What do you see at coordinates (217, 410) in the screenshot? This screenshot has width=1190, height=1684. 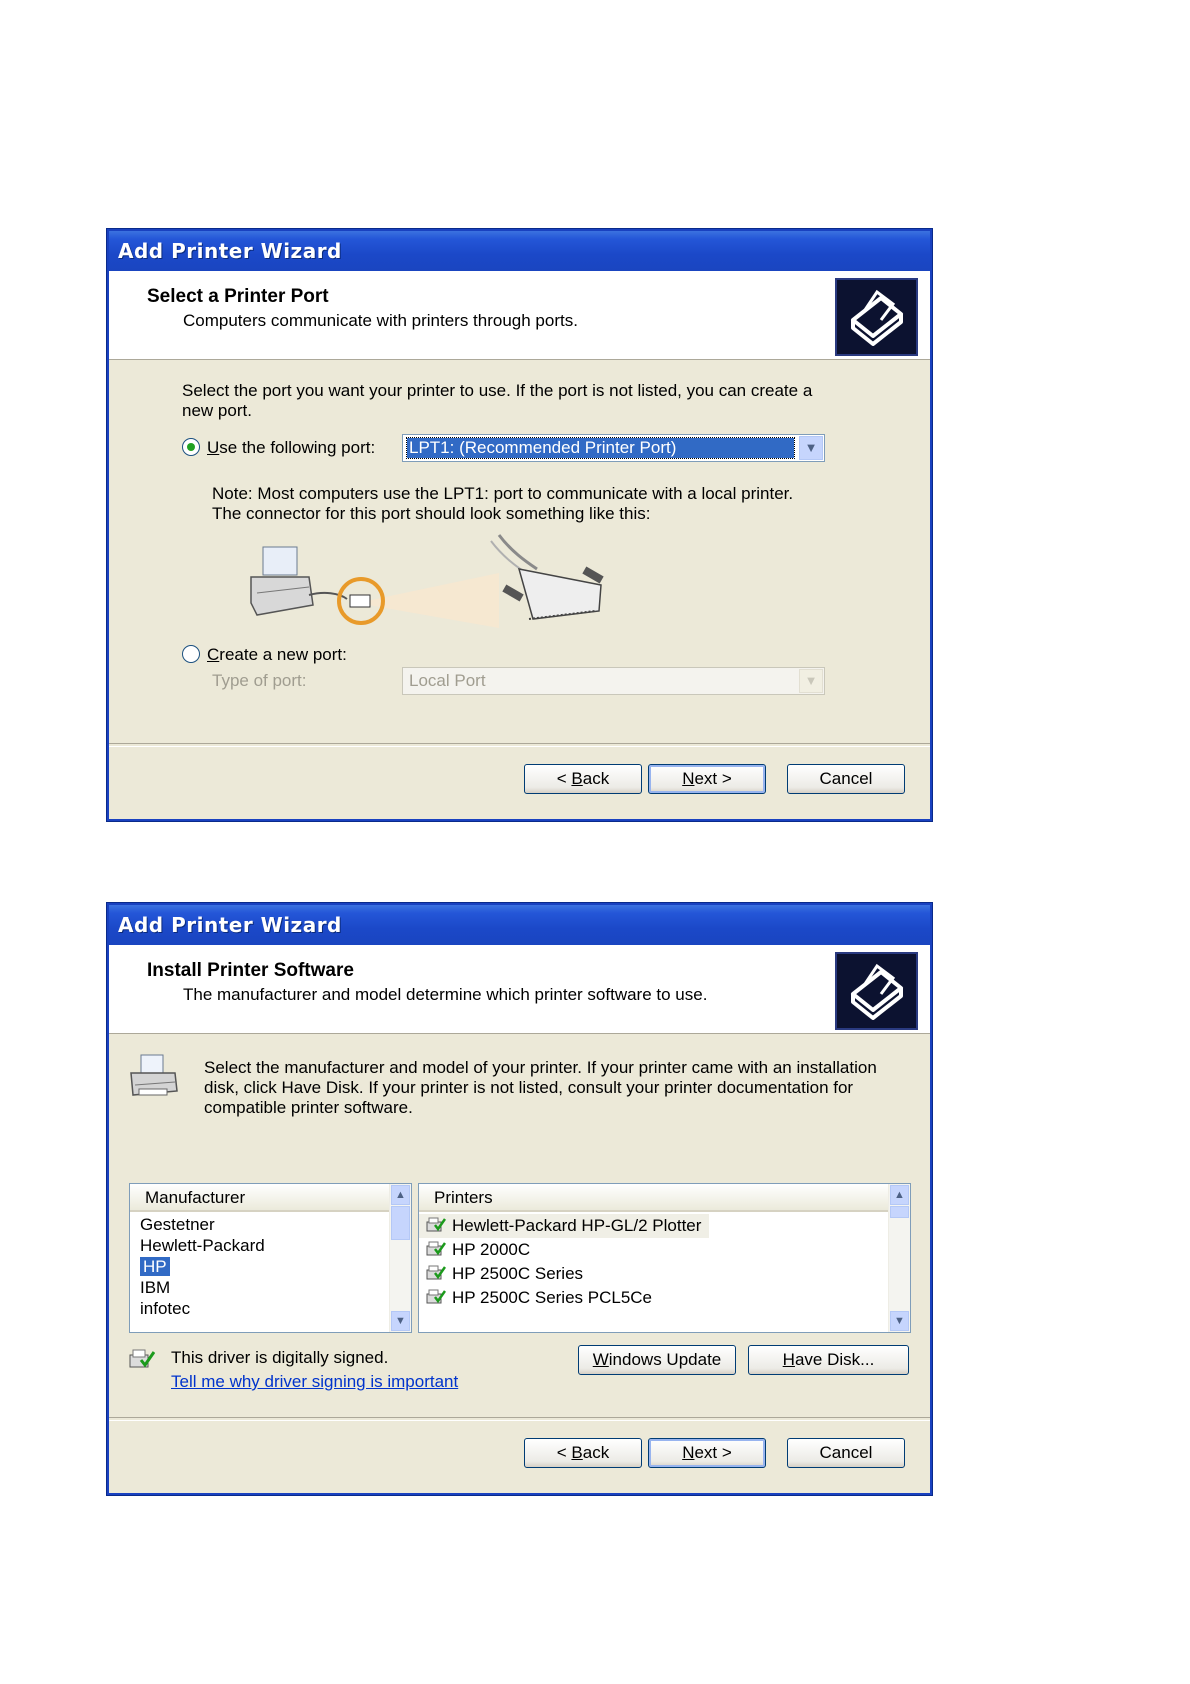 I see `instruction-text-2: new port.` at bounding box center [217, 410].